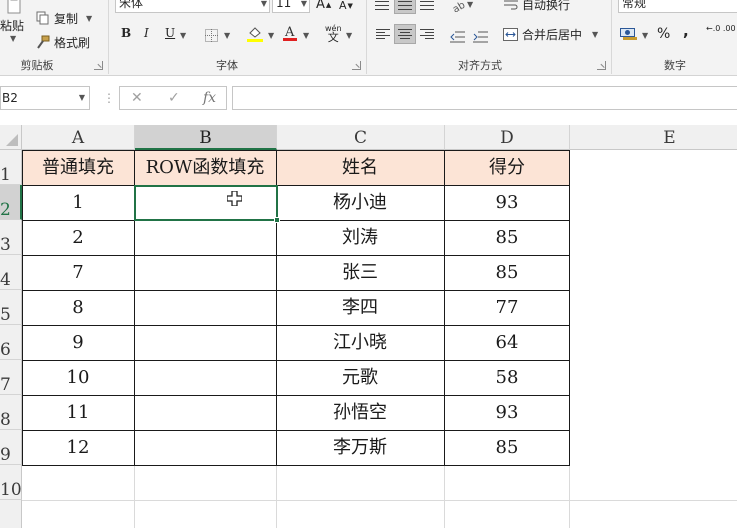 This screenshot has height=528, width=737. I want to click on bold-button: B, so click(126, 33).